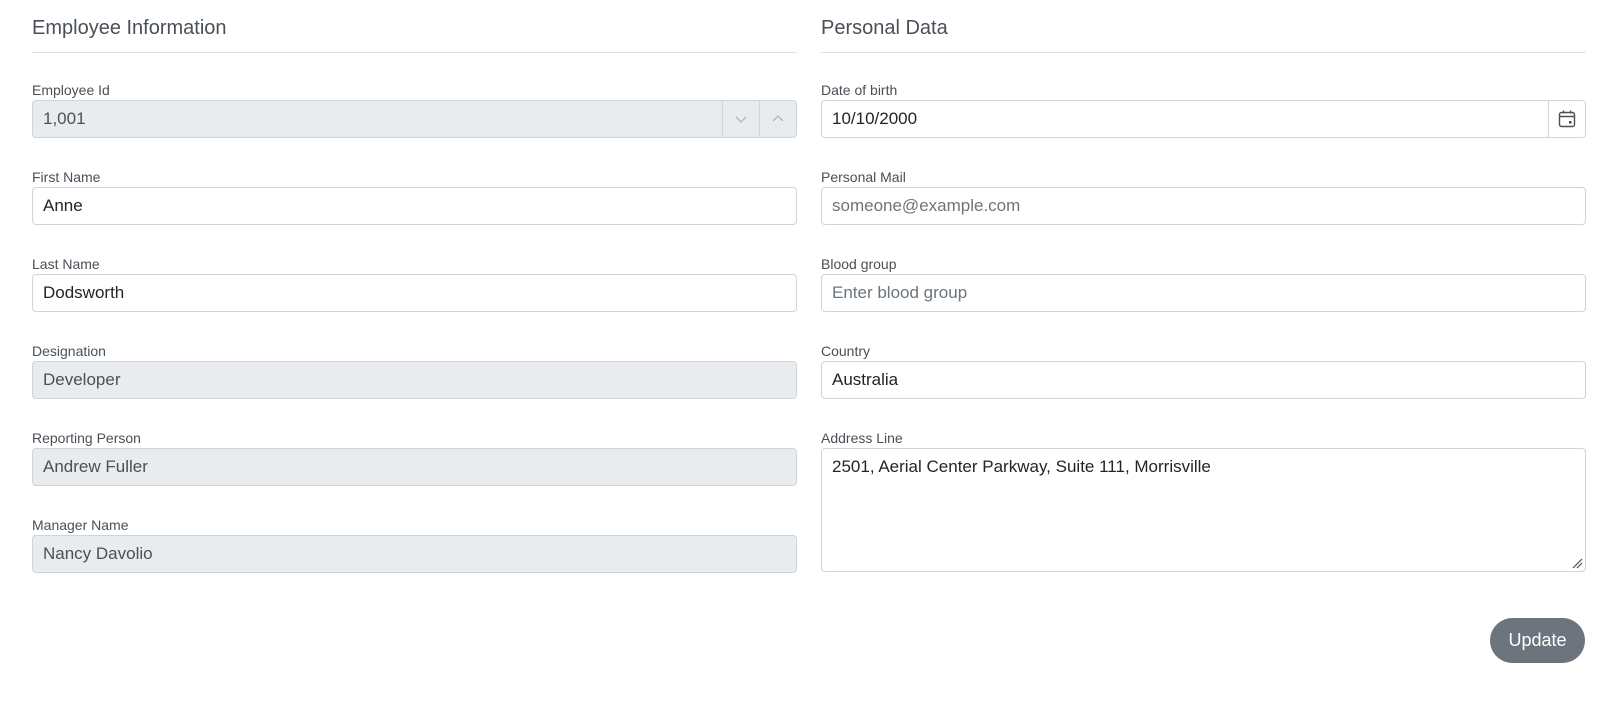 The width and height of the screenshot is (1608, 714). What do you see at coordinates (863, 177) in the screenshot?
I see `personal-mail-label: Personal Mail` at bounding box center [863, 177].